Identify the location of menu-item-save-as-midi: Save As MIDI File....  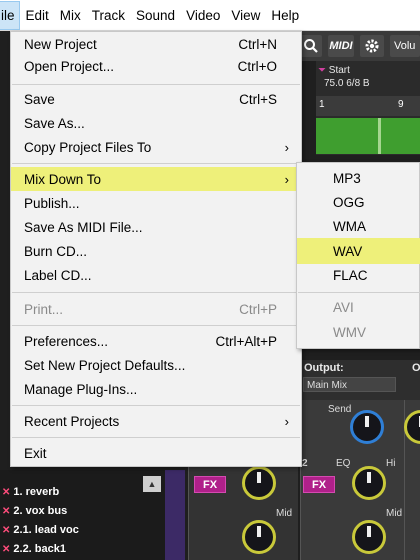
(156, 227).